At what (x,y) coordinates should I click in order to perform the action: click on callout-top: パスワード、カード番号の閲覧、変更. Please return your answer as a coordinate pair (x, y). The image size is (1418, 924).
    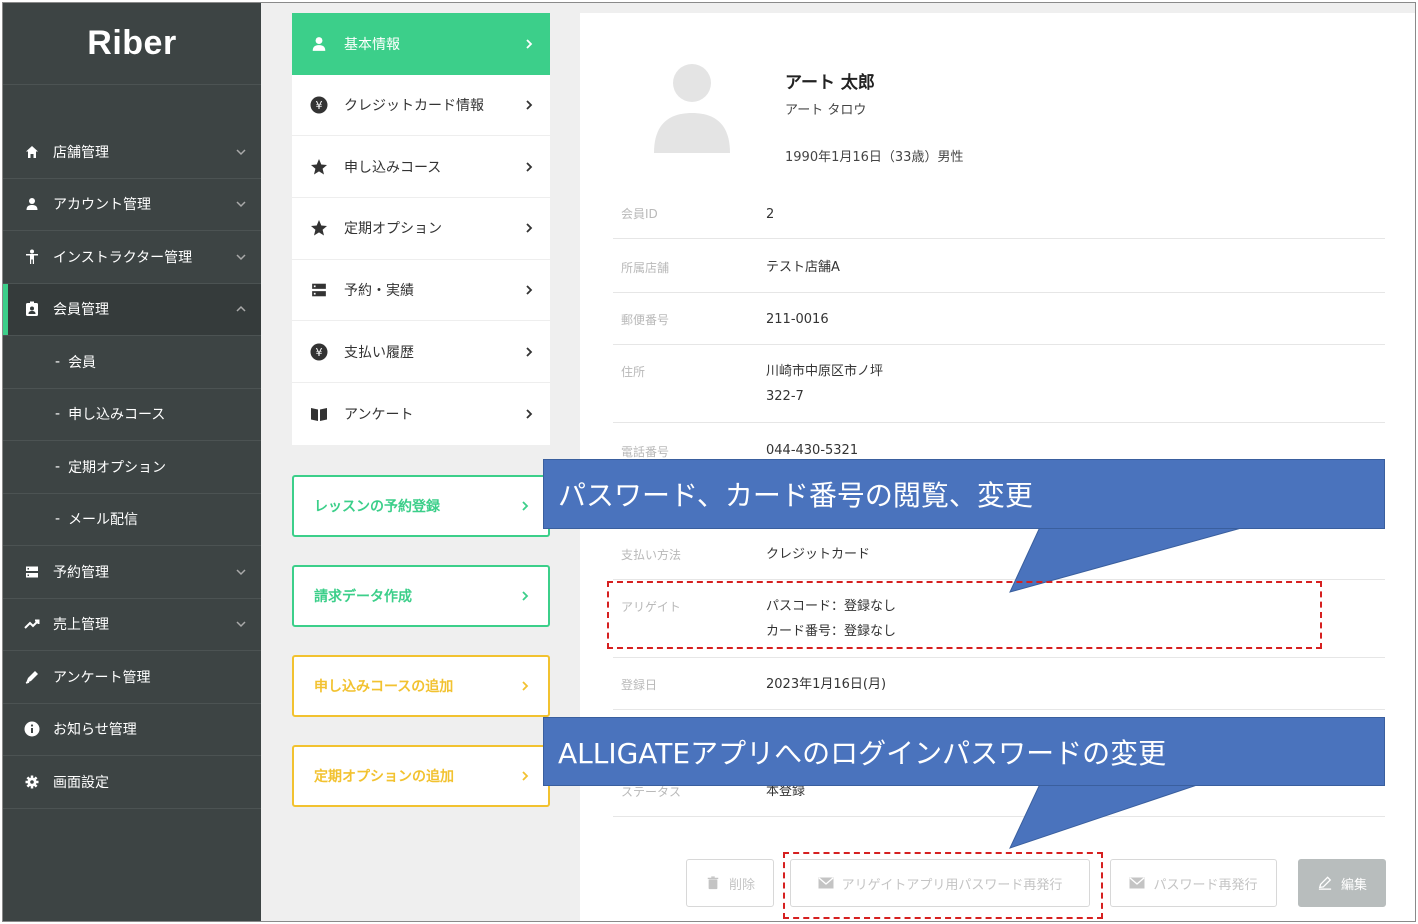
    Looking at the image, I should click on (964, 494).